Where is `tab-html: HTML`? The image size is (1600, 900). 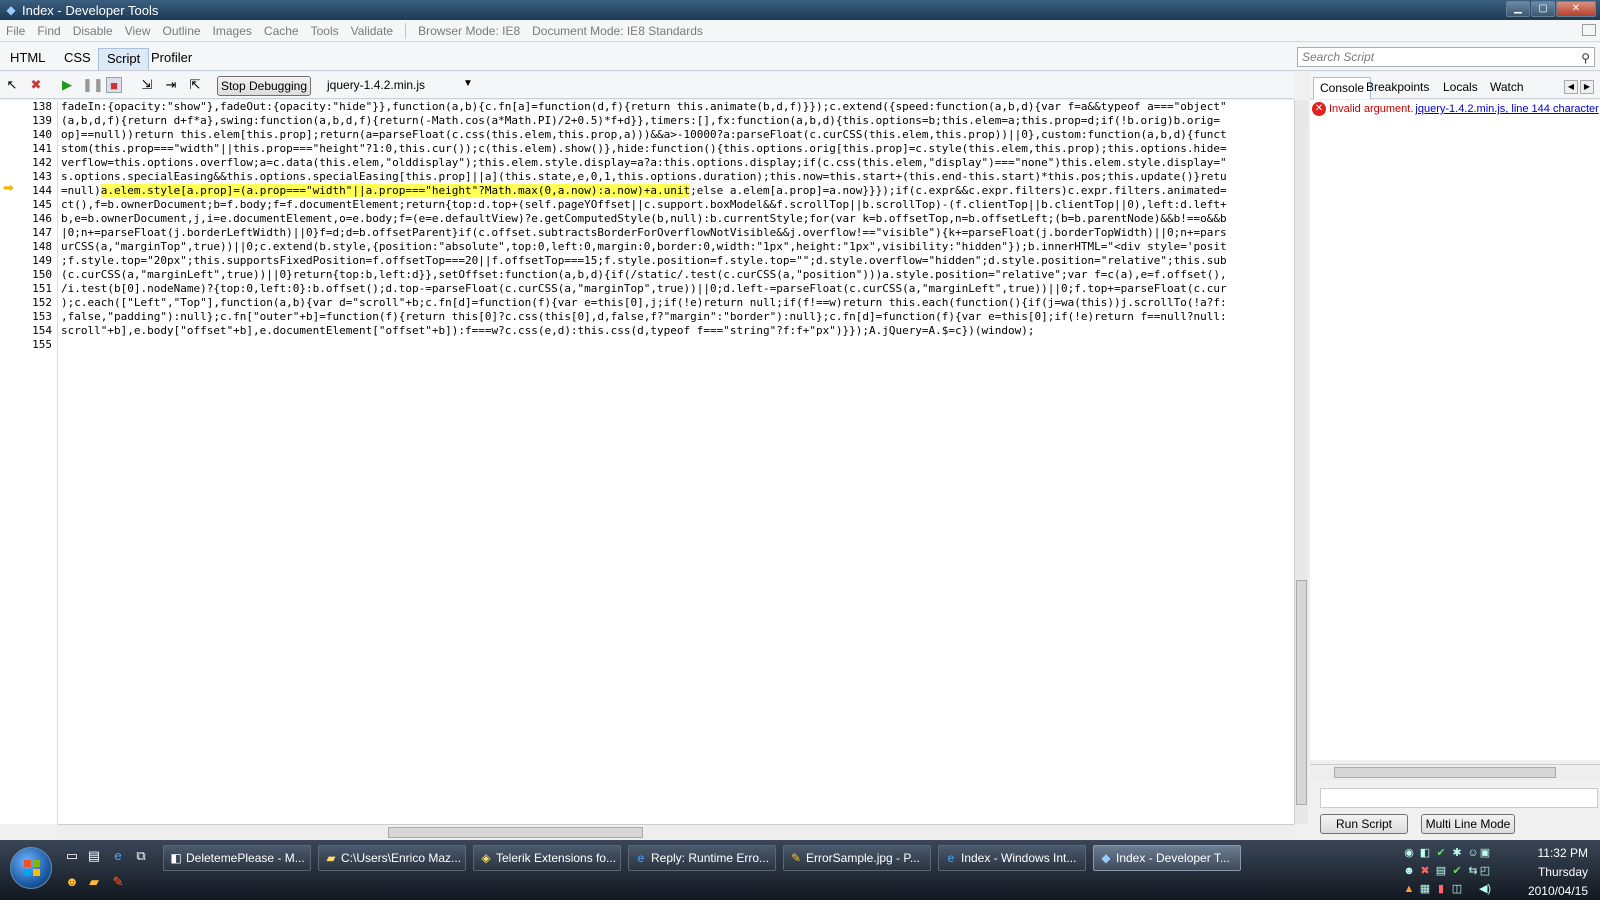 tab-html: HTML is located at coordinates (27, 59).